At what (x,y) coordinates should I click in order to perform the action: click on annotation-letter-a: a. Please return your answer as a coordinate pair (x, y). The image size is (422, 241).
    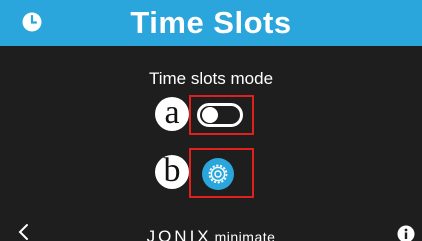
    Looking at the image, I should click on (172, 113).